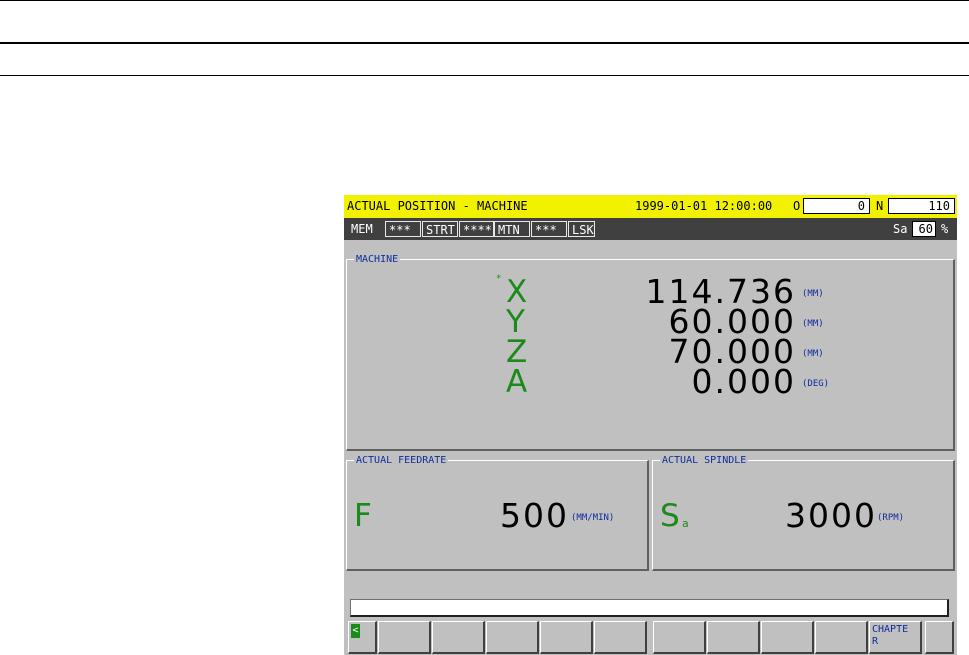 The image size is (969, 655). I want to click on axis-value: 0.000, so click(743, 381).